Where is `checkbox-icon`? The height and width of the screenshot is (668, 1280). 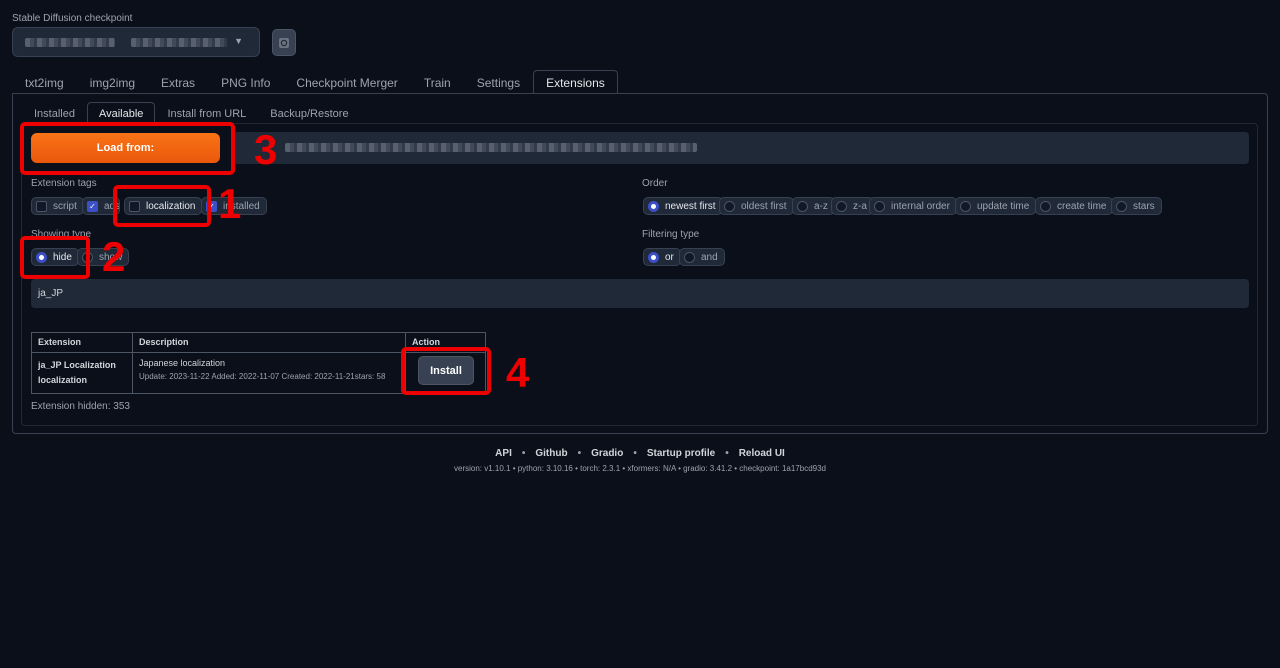 checkbox-icon is located at coordinates (41, 206).